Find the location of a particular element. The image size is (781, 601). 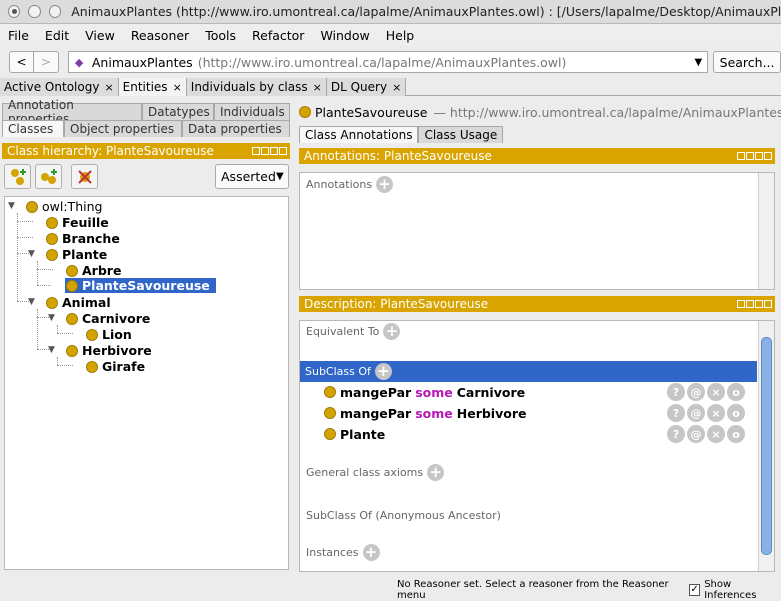

general-axioms-label: General class axioms is located at coordinates (365, 472).